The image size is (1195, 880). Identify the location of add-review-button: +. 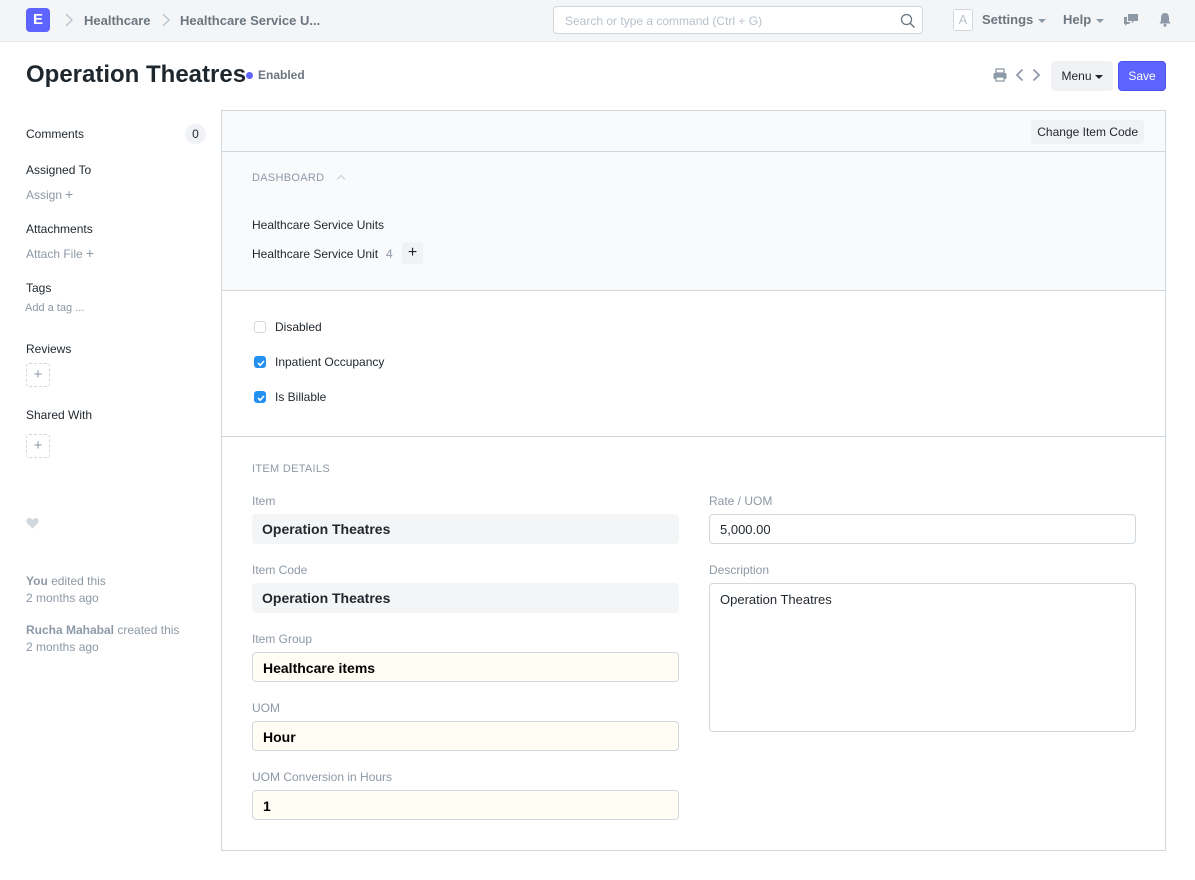
(38, 375).